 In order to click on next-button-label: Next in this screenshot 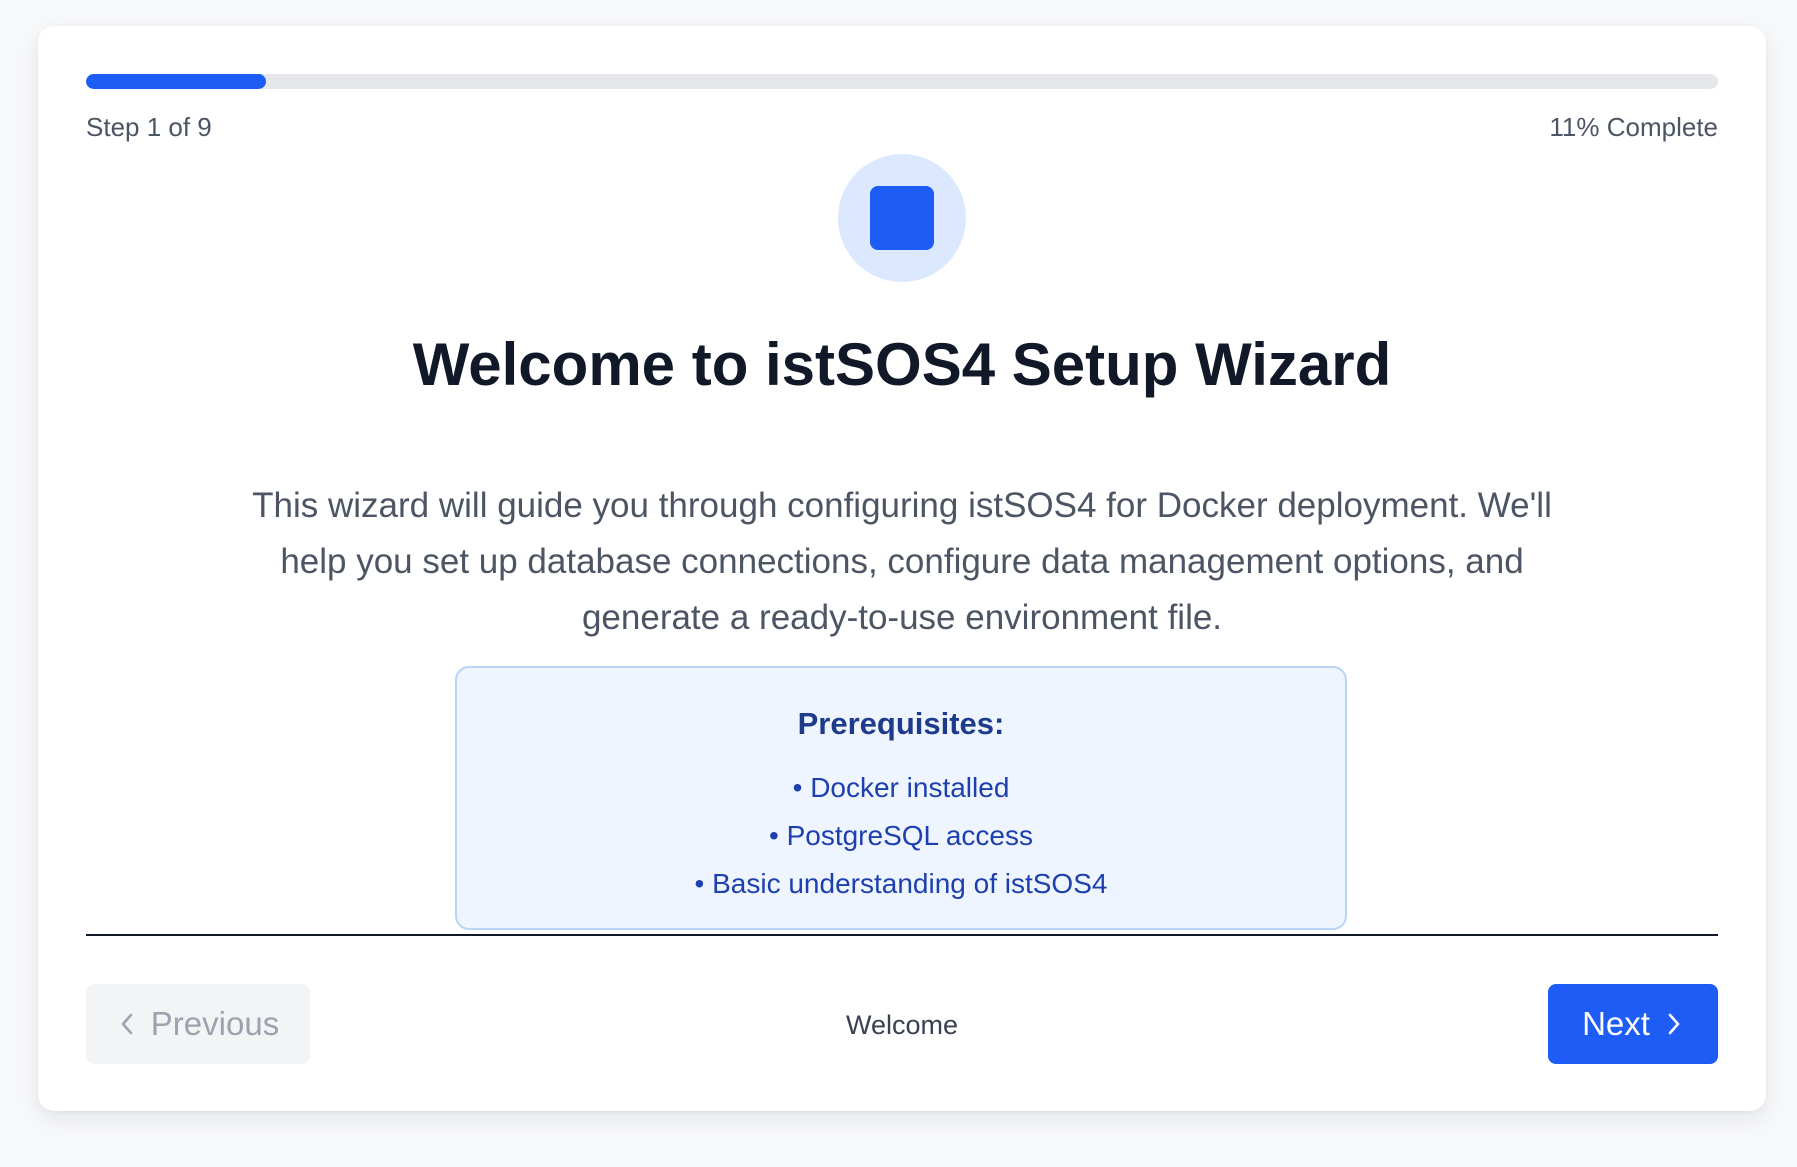, I will do `click(1616, 1023)`.